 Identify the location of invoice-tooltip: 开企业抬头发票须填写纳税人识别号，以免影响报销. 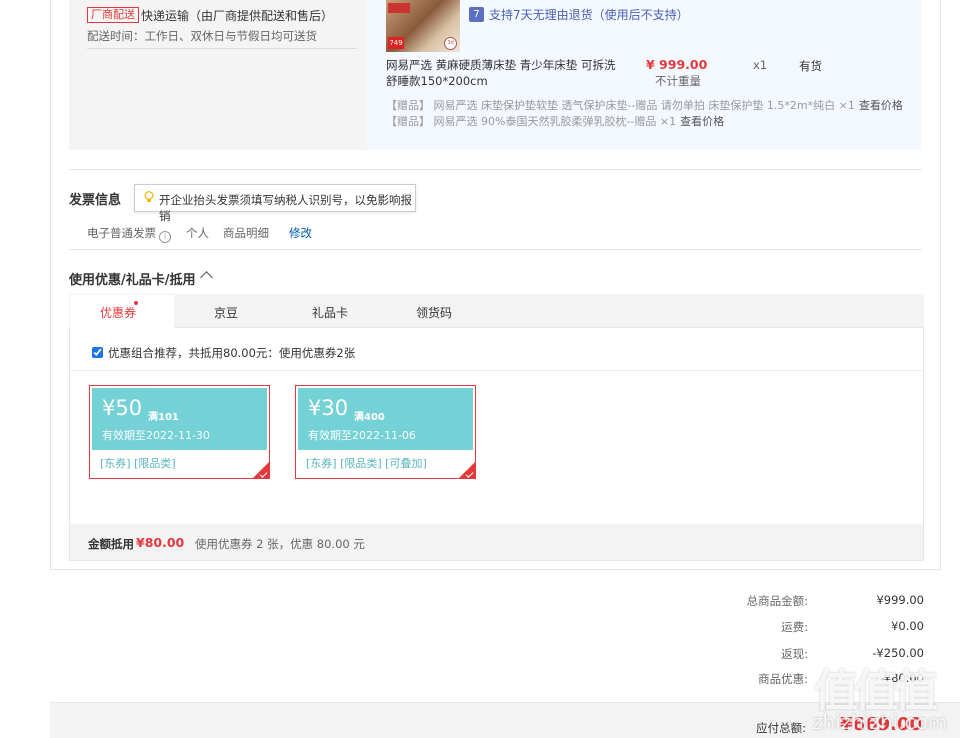
(275, 203).